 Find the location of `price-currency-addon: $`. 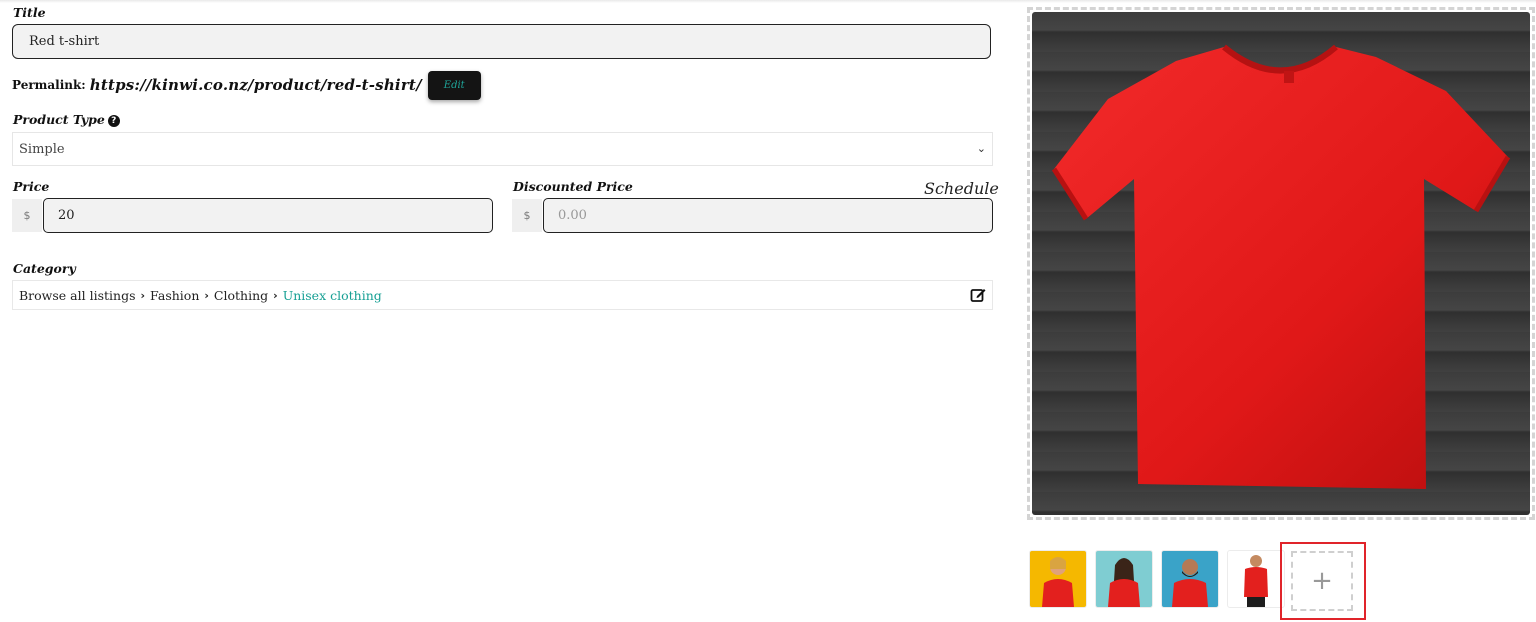

price-currency-addon: $ is located at coordinates (27, 215).